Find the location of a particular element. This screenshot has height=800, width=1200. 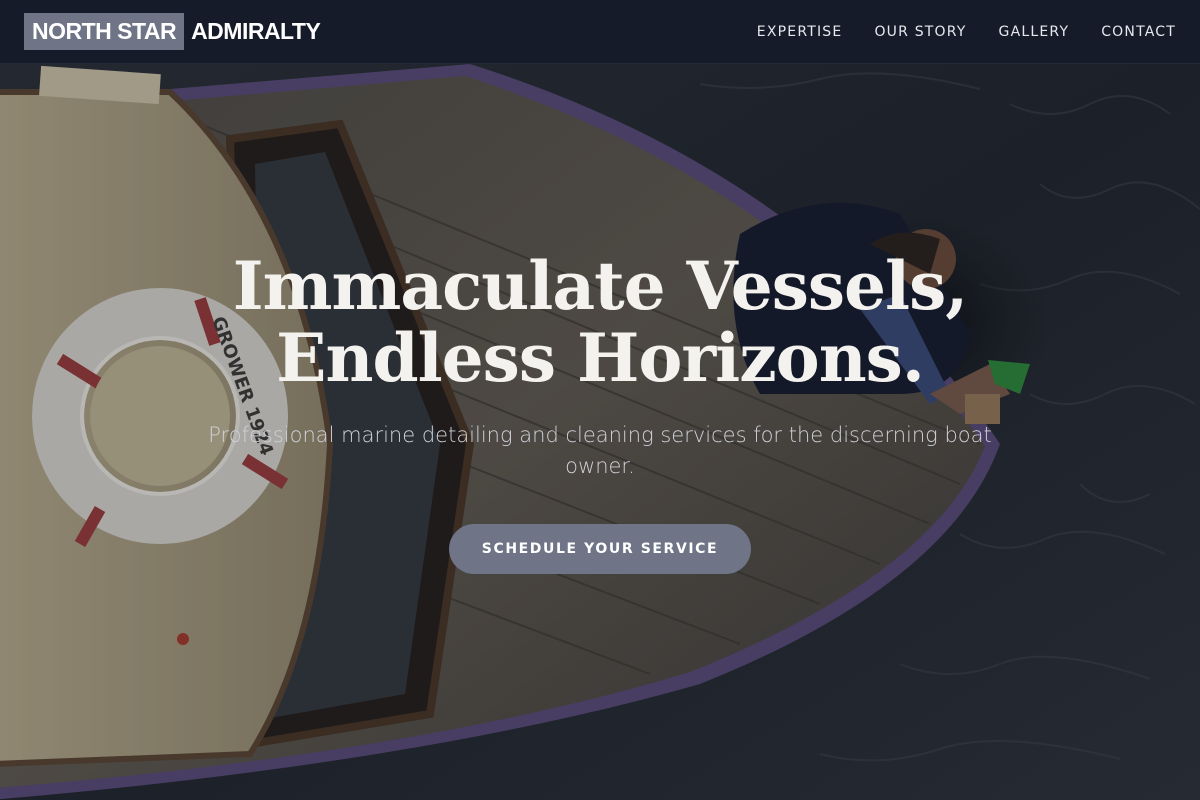

hero-title-line-2: Endless Horizons. is located at coordinates (600, 358).